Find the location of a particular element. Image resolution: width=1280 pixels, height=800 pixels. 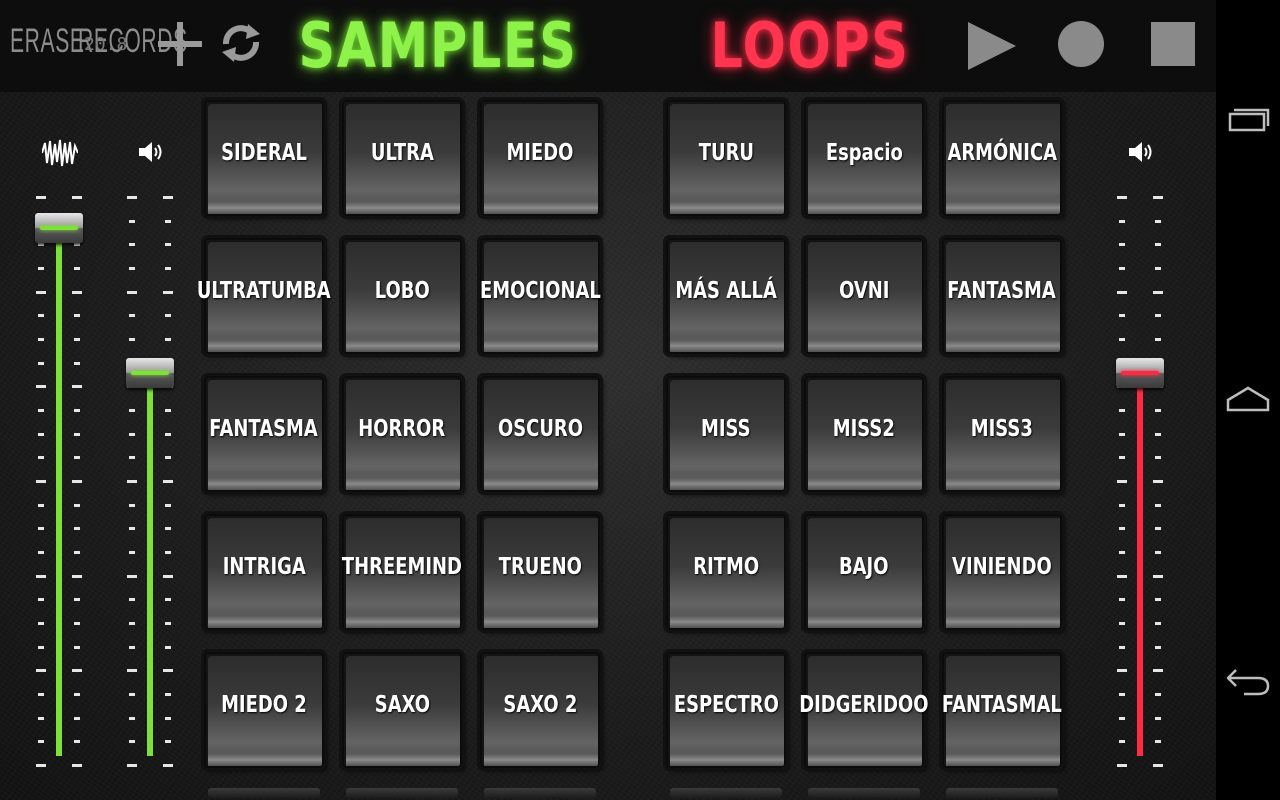

pad-label: EMOCIONAL is located at coordinates (540, 291).